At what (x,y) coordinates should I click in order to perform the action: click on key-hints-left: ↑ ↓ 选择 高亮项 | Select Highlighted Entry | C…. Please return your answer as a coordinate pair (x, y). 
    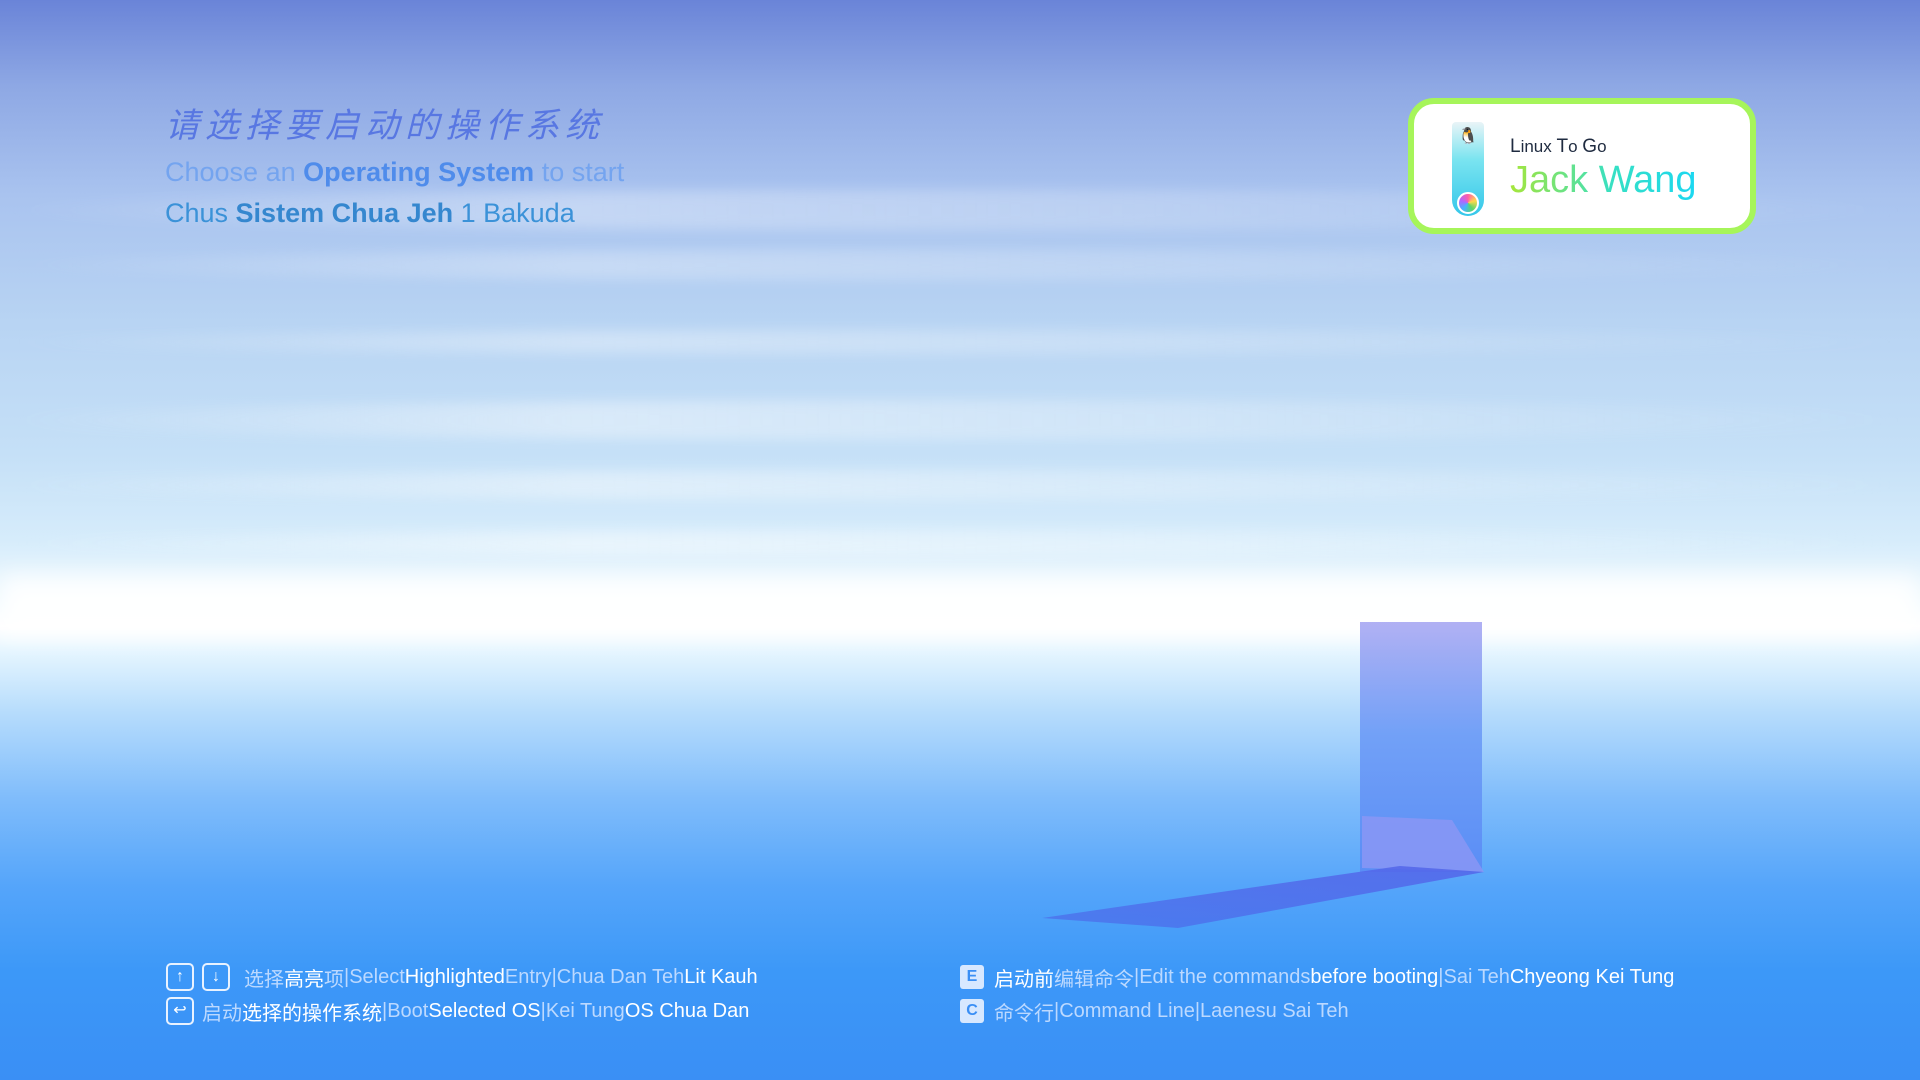
    Looking at the image, I should click on (462, 994).